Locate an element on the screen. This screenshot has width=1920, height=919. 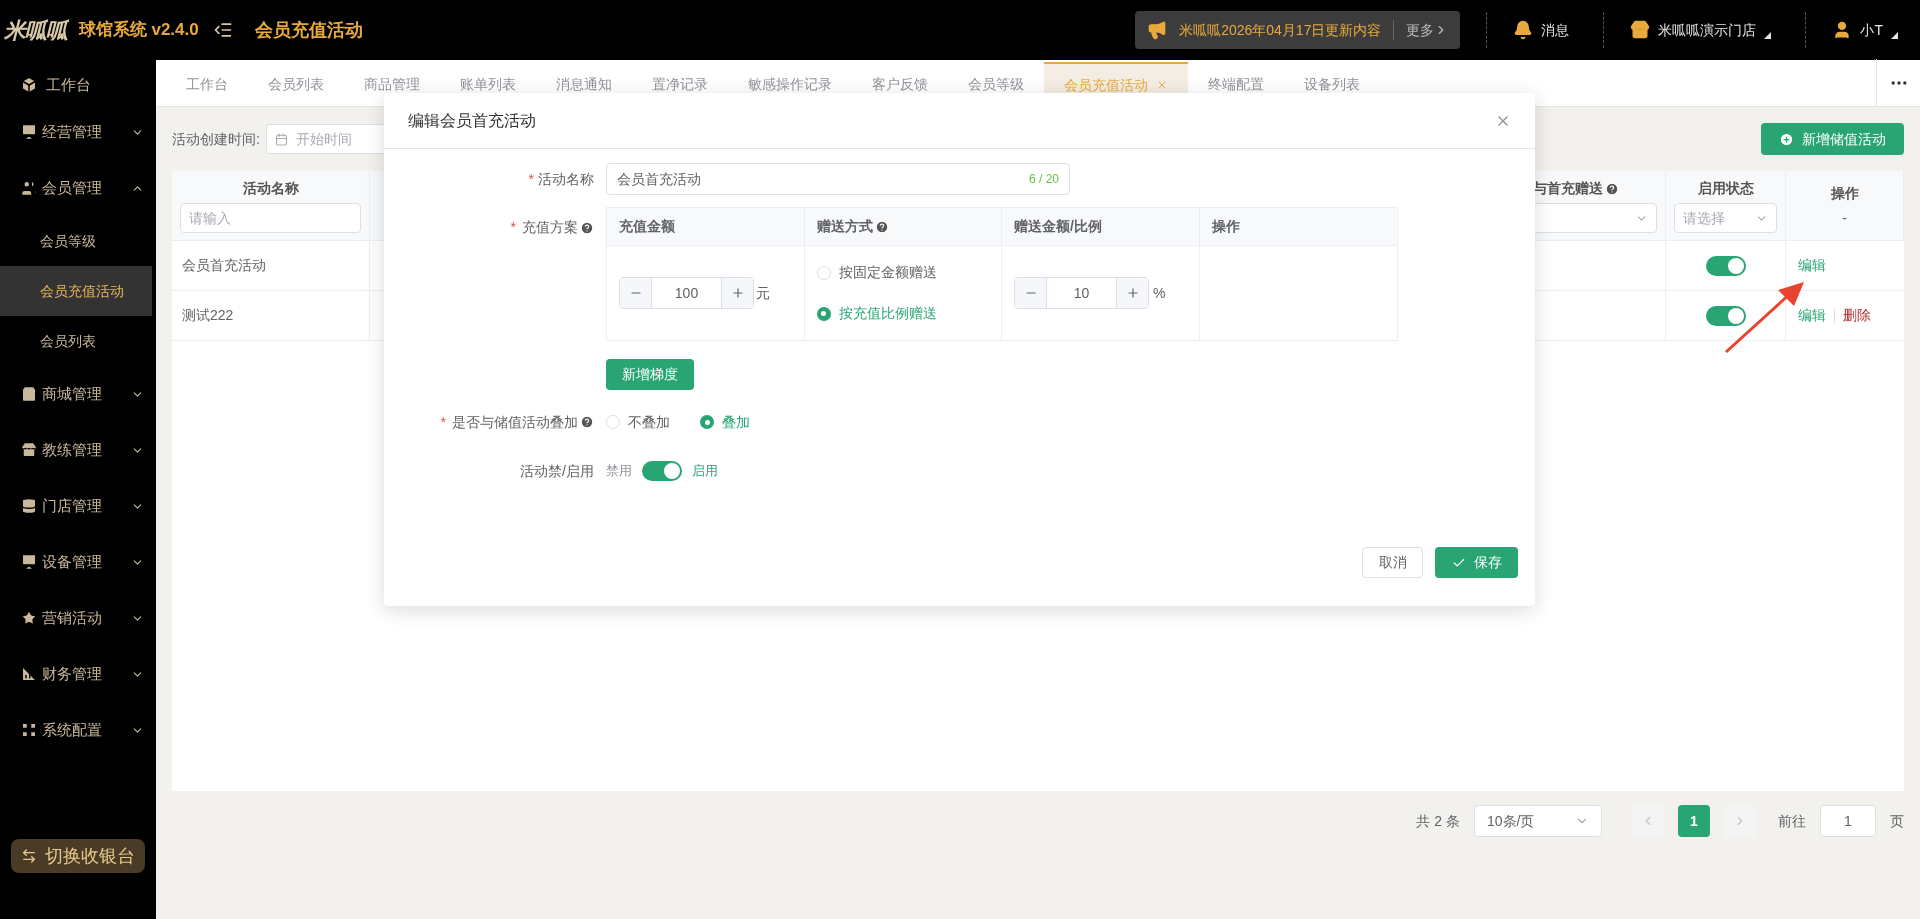
column-header: 启用状态 is located at coordinates (1725, 188).